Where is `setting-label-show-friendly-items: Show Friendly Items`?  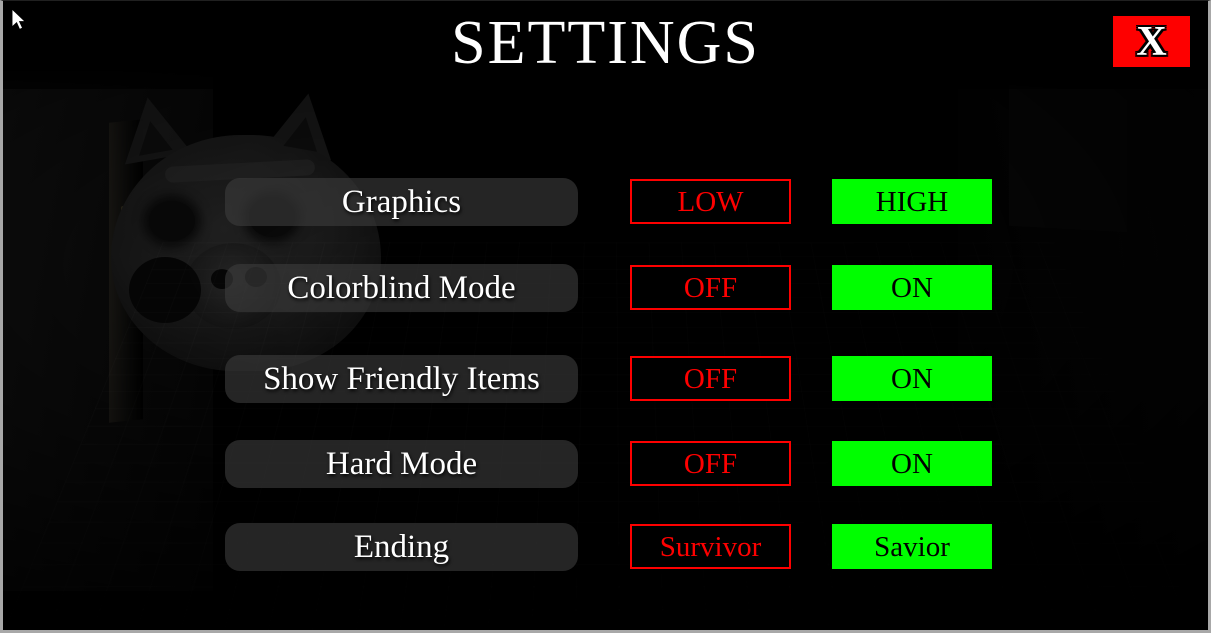
setting-label-show-friendly-items: Show Friendly Items is located at coordinates (401, 379).